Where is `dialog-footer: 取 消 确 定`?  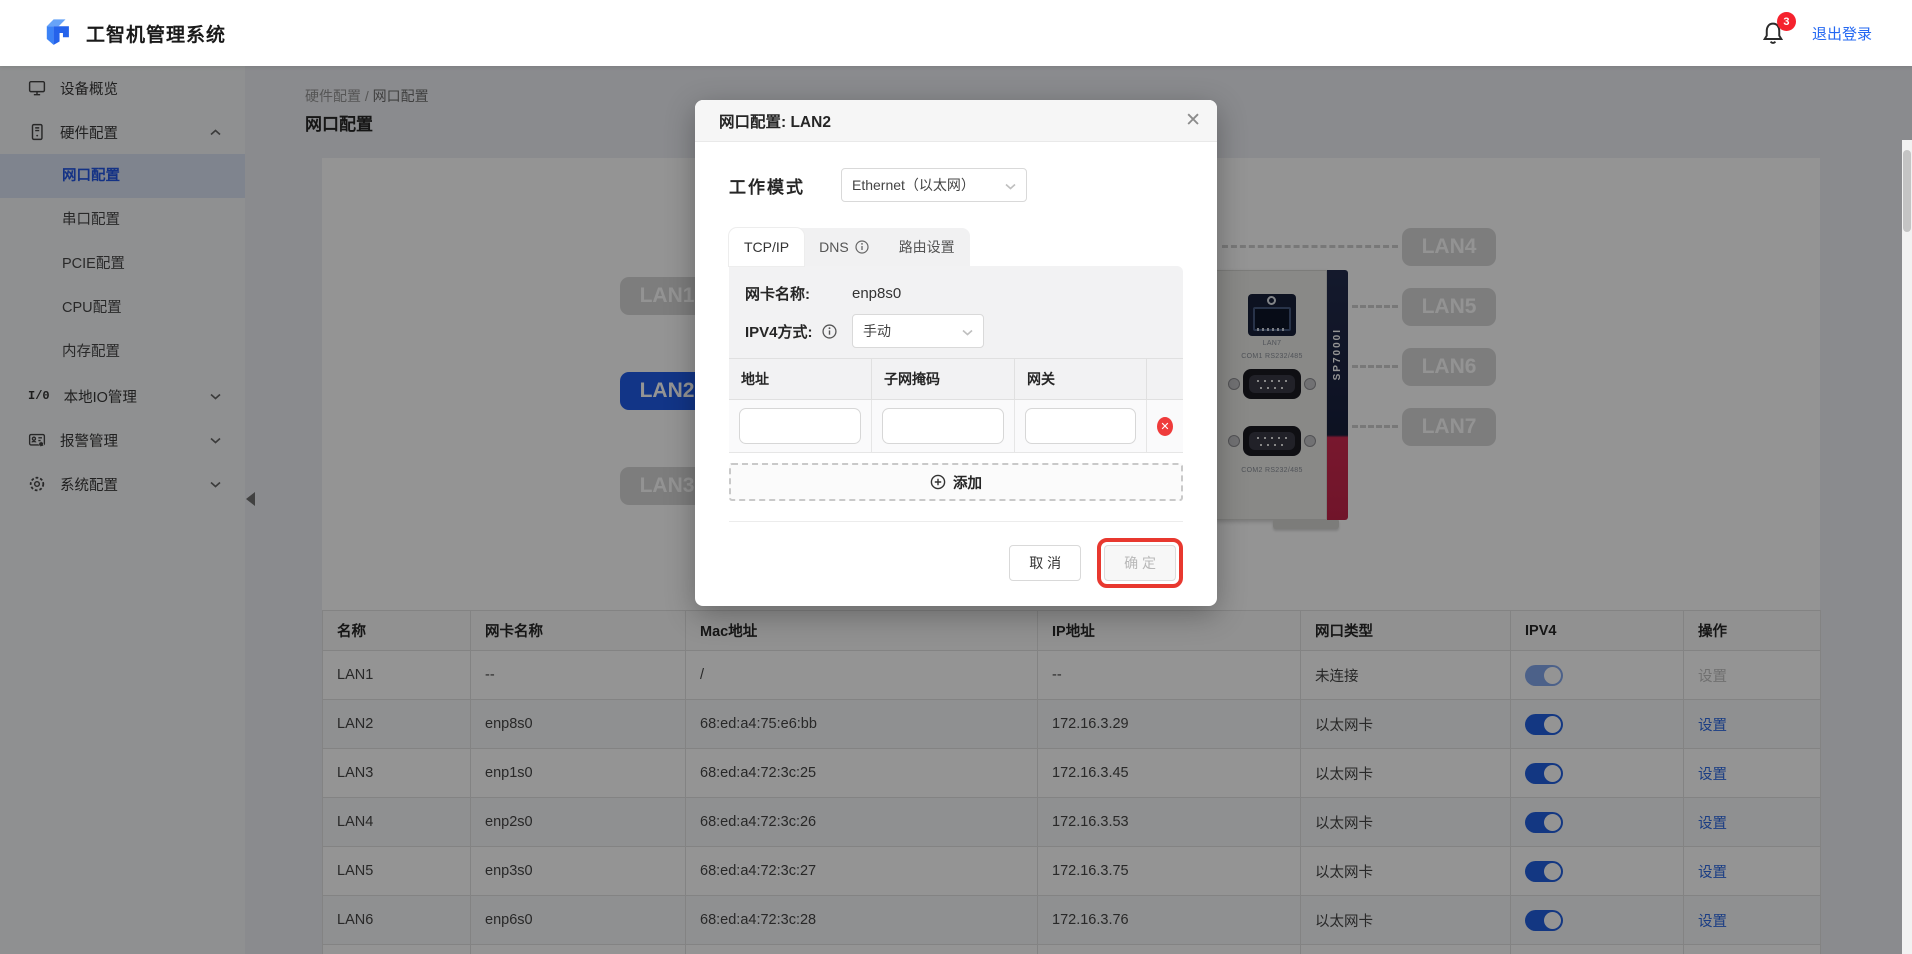 dialog-footer: 取 消 确 定 is located at coordinates (956, 554).